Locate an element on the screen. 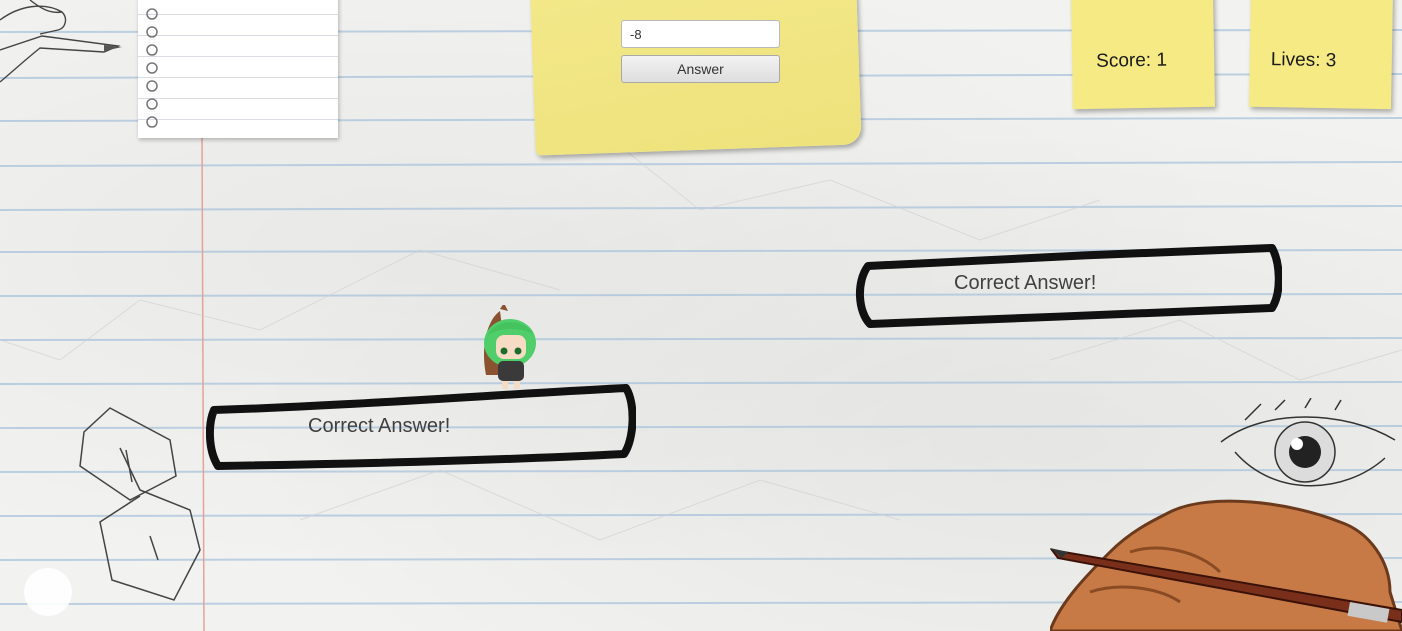 The width and height of the screenshot is (1402, 631). answer-button: Answer is located at coordinates (700, 69).